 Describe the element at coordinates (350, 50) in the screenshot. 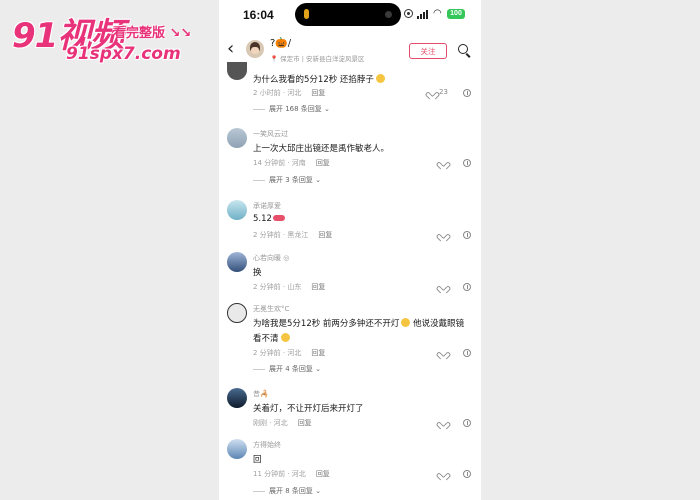

I see `header: ‹ ?🎃/ 📍 保定市 | 安新县白洋淀风景区 关注` at that location.